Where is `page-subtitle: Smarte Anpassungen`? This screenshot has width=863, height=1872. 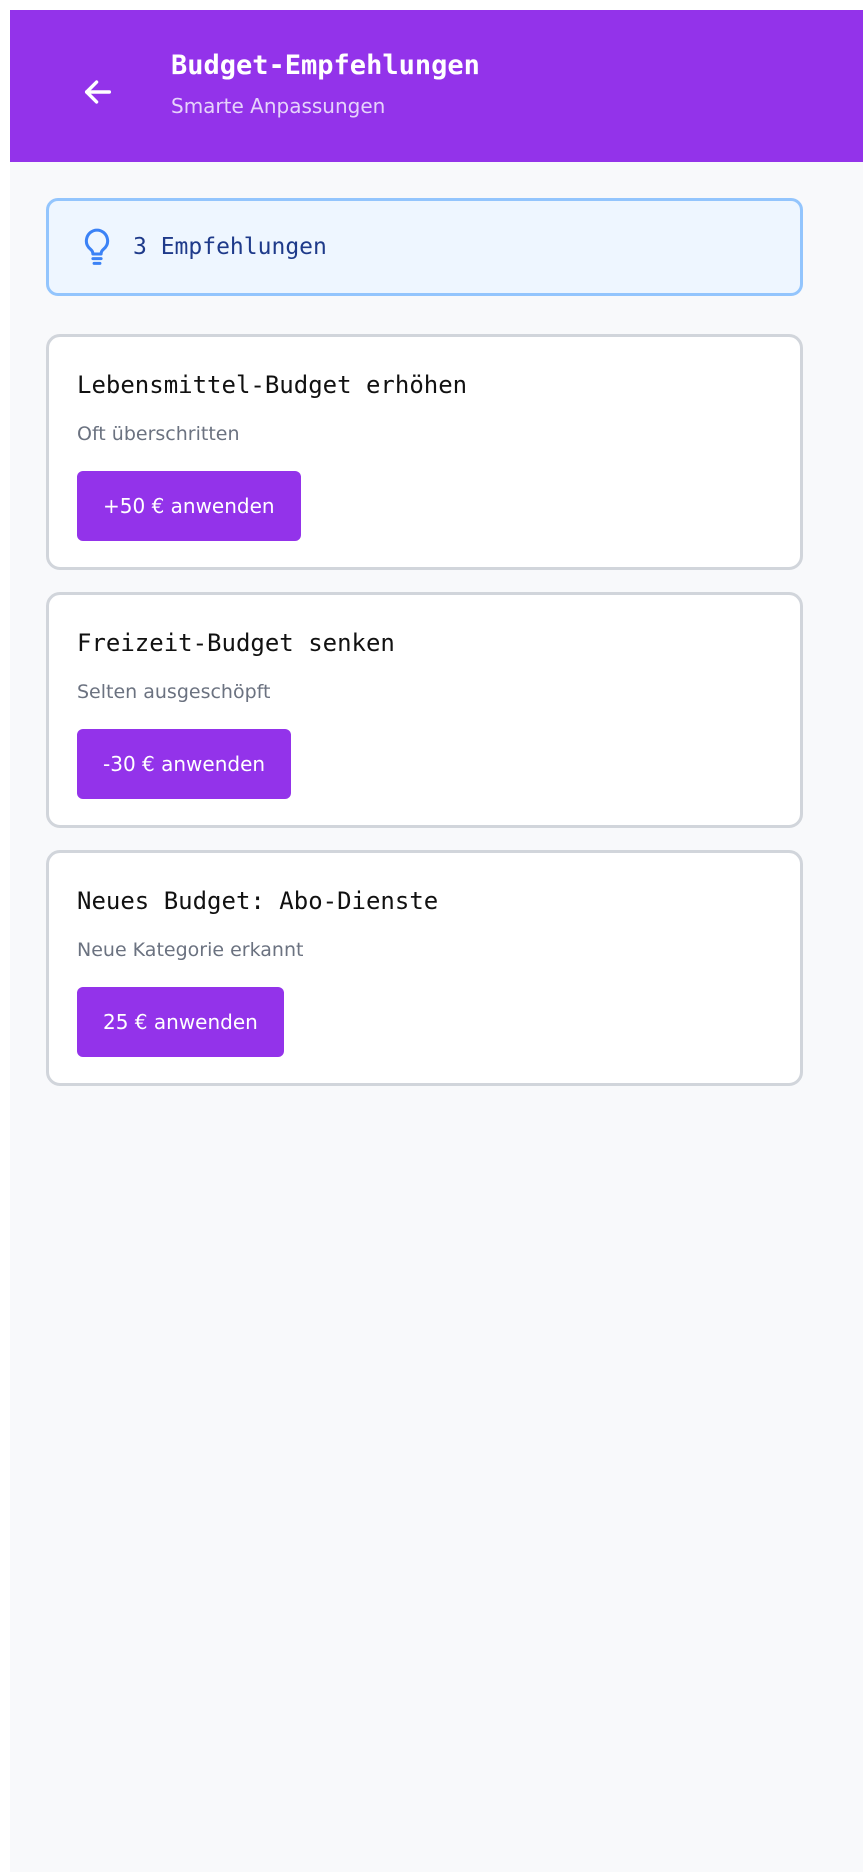 page-subtitle: Smarte Anpassungen is located at coordinates (278, 106).